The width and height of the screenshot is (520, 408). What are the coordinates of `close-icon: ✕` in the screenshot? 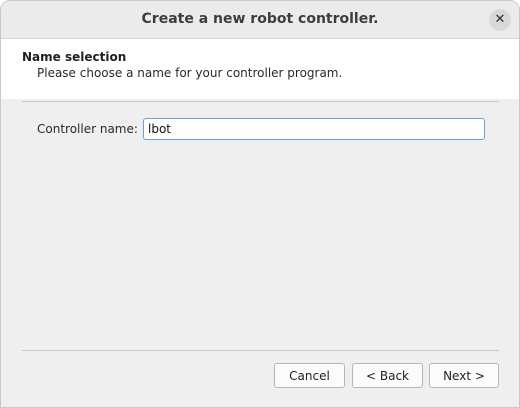 It's located at (500, 19).